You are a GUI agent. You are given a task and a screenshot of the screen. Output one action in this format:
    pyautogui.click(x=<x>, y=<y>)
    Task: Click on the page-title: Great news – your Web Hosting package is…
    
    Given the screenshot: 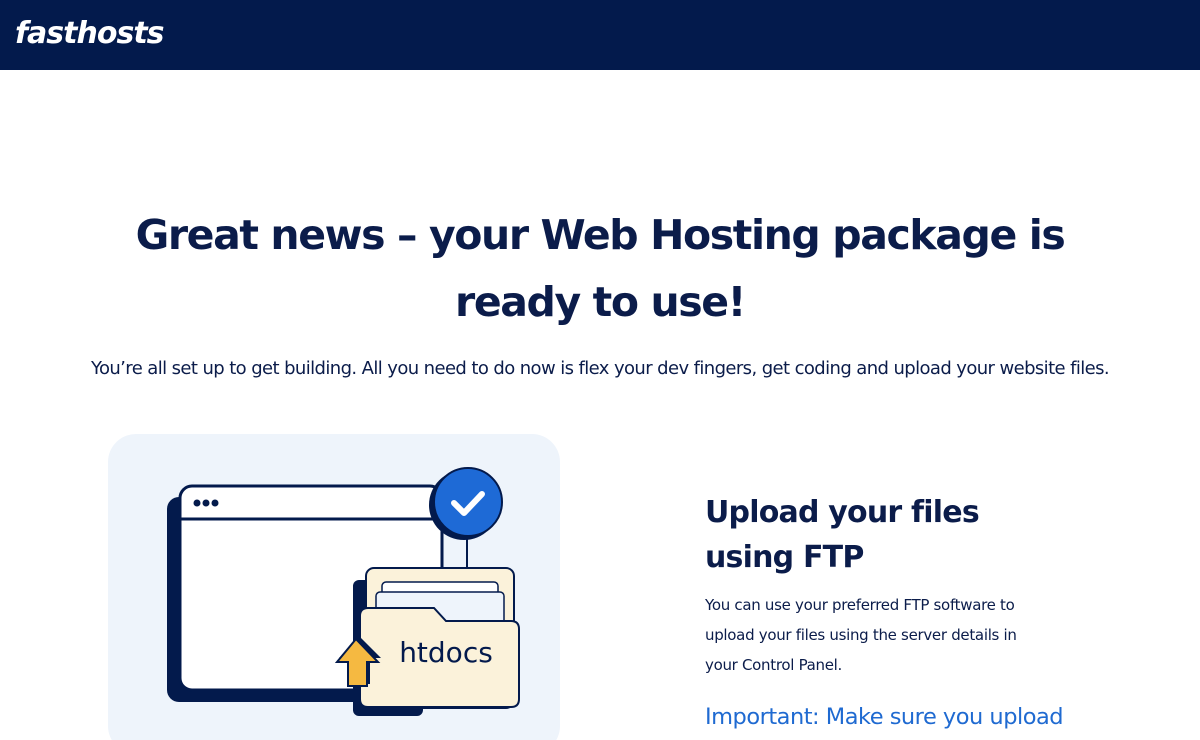 What is the action you would take?
    pyautogui.click(x=600, y=268)
    